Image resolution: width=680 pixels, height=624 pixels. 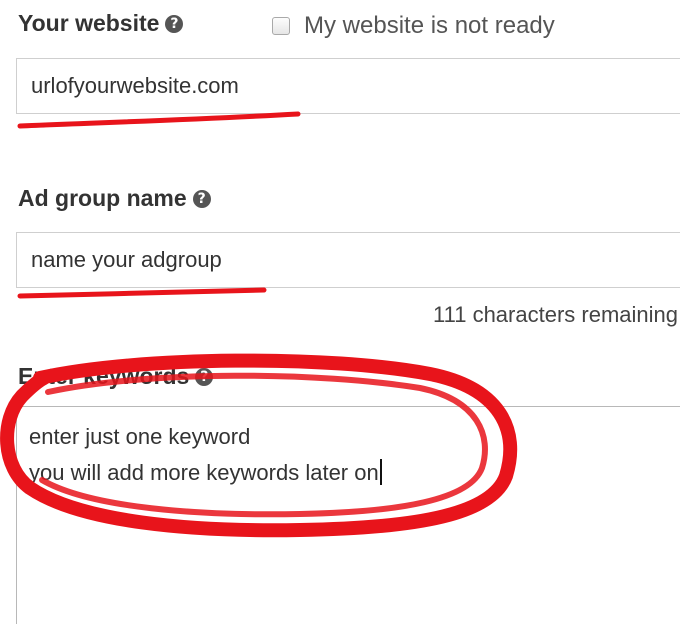 What do you see at coordinates (380, 472) in the screenshot?
I see `text-caret` at bounding box center [380, 472].